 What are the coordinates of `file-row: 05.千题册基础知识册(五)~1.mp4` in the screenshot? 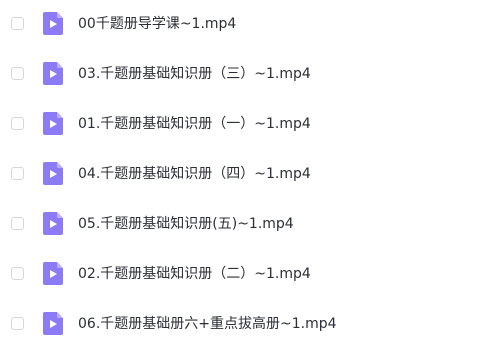 It's located at (240, 225).